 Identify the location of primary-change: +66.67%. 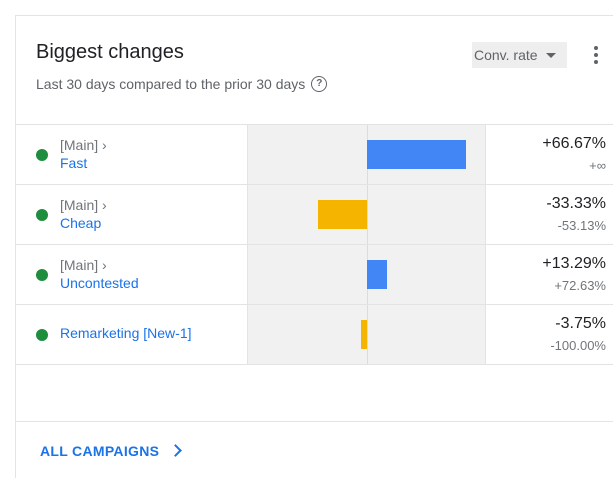
(574, 143).